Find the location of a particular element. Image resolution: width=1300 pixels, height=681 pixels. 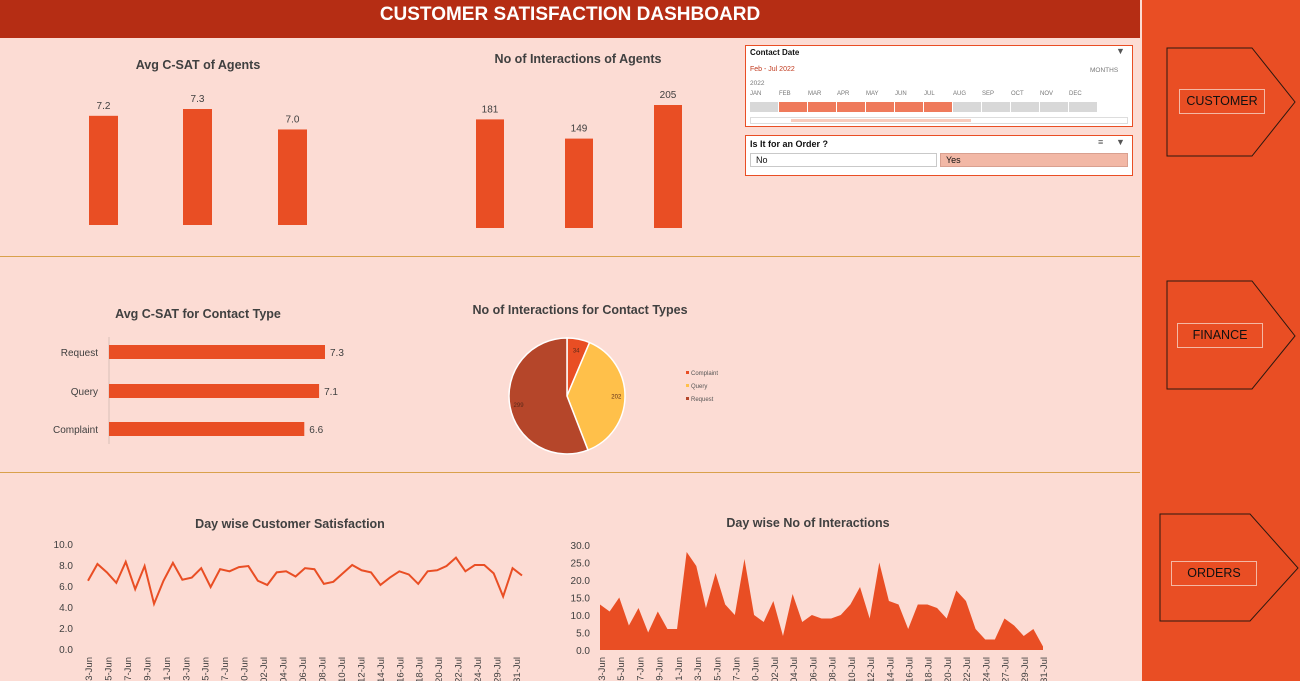

navigation-panel: CUSTOMER FINANCE ORDERS is located at coordinates (1221, 340).